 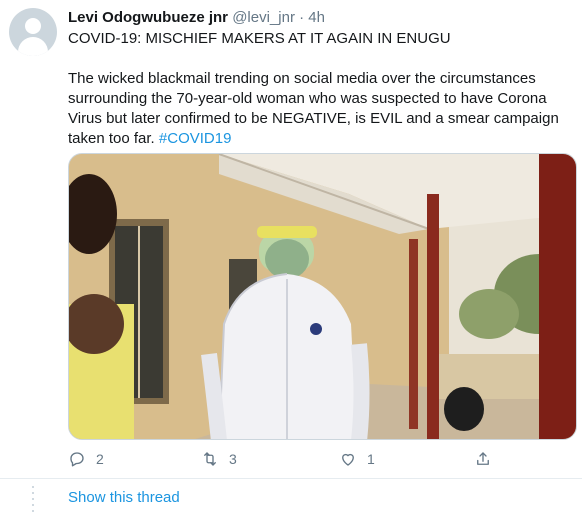 I want to click on thread-connector-dots, so click(x=33, y=499).